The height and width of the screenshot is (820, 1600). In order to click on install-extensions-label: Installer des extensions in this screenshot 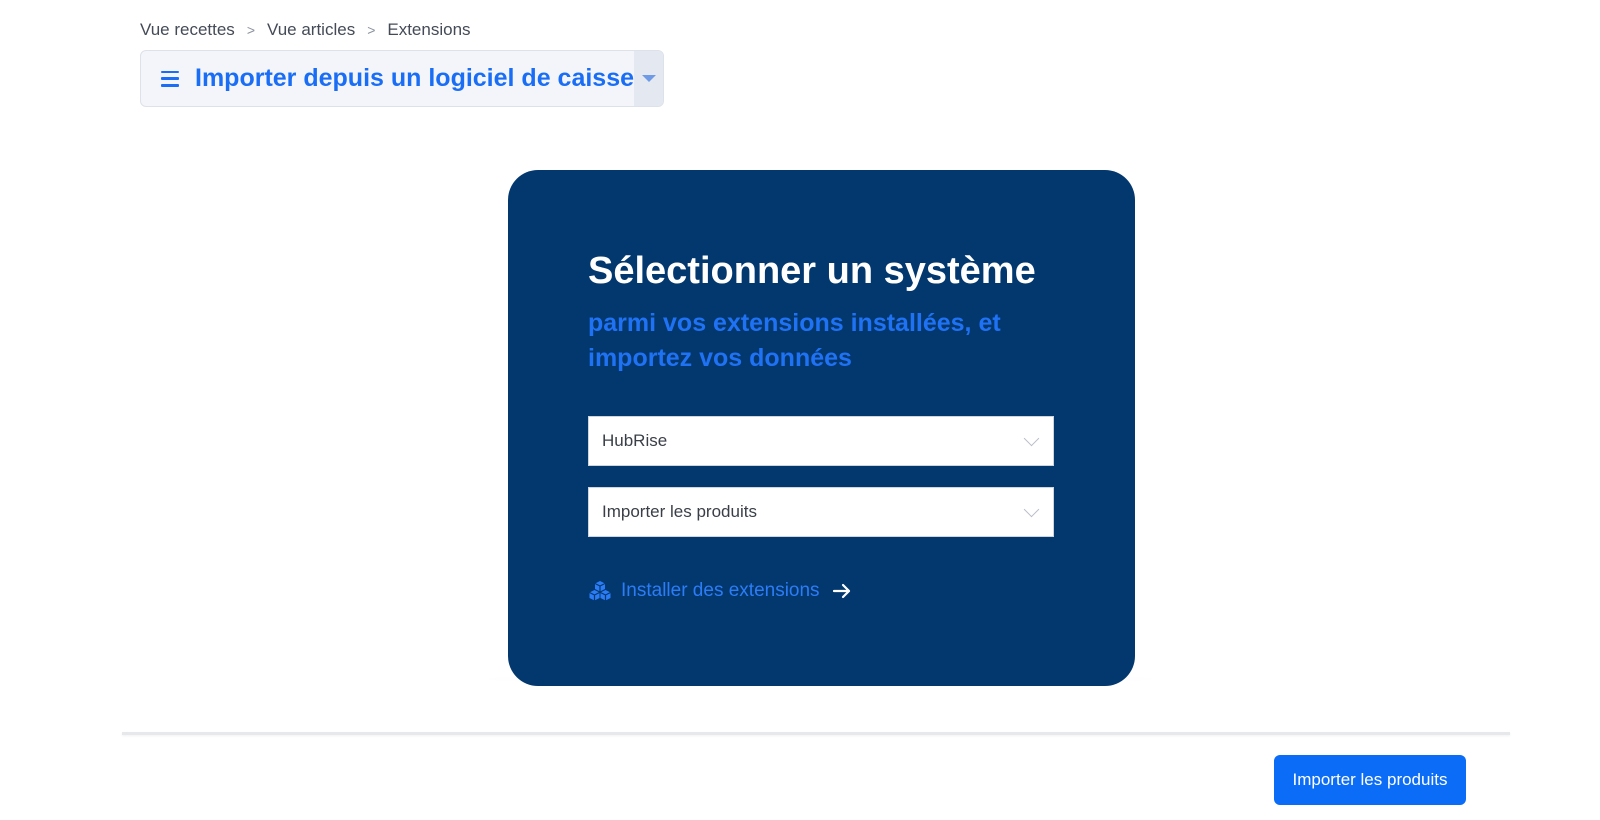, I will do `click(720, 590)`.